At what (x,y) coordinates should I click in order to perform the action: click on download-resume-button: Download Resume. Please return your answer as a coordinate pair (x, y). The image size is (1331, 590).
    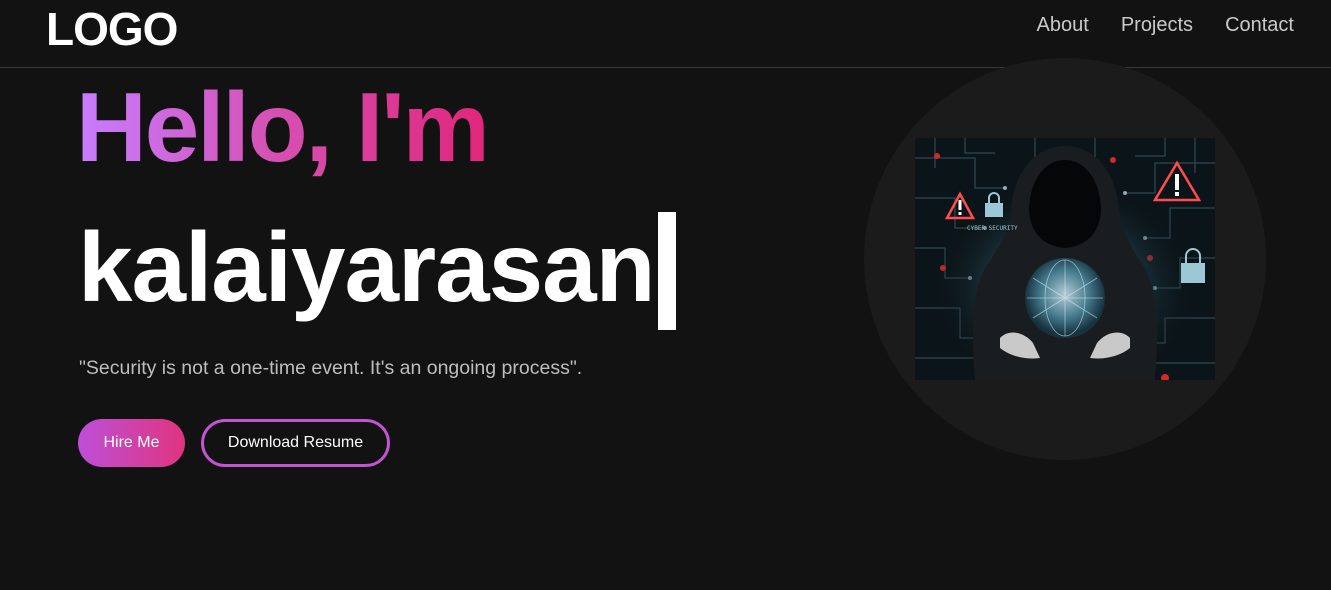
    Looking at the image, I should click on (295, 443).